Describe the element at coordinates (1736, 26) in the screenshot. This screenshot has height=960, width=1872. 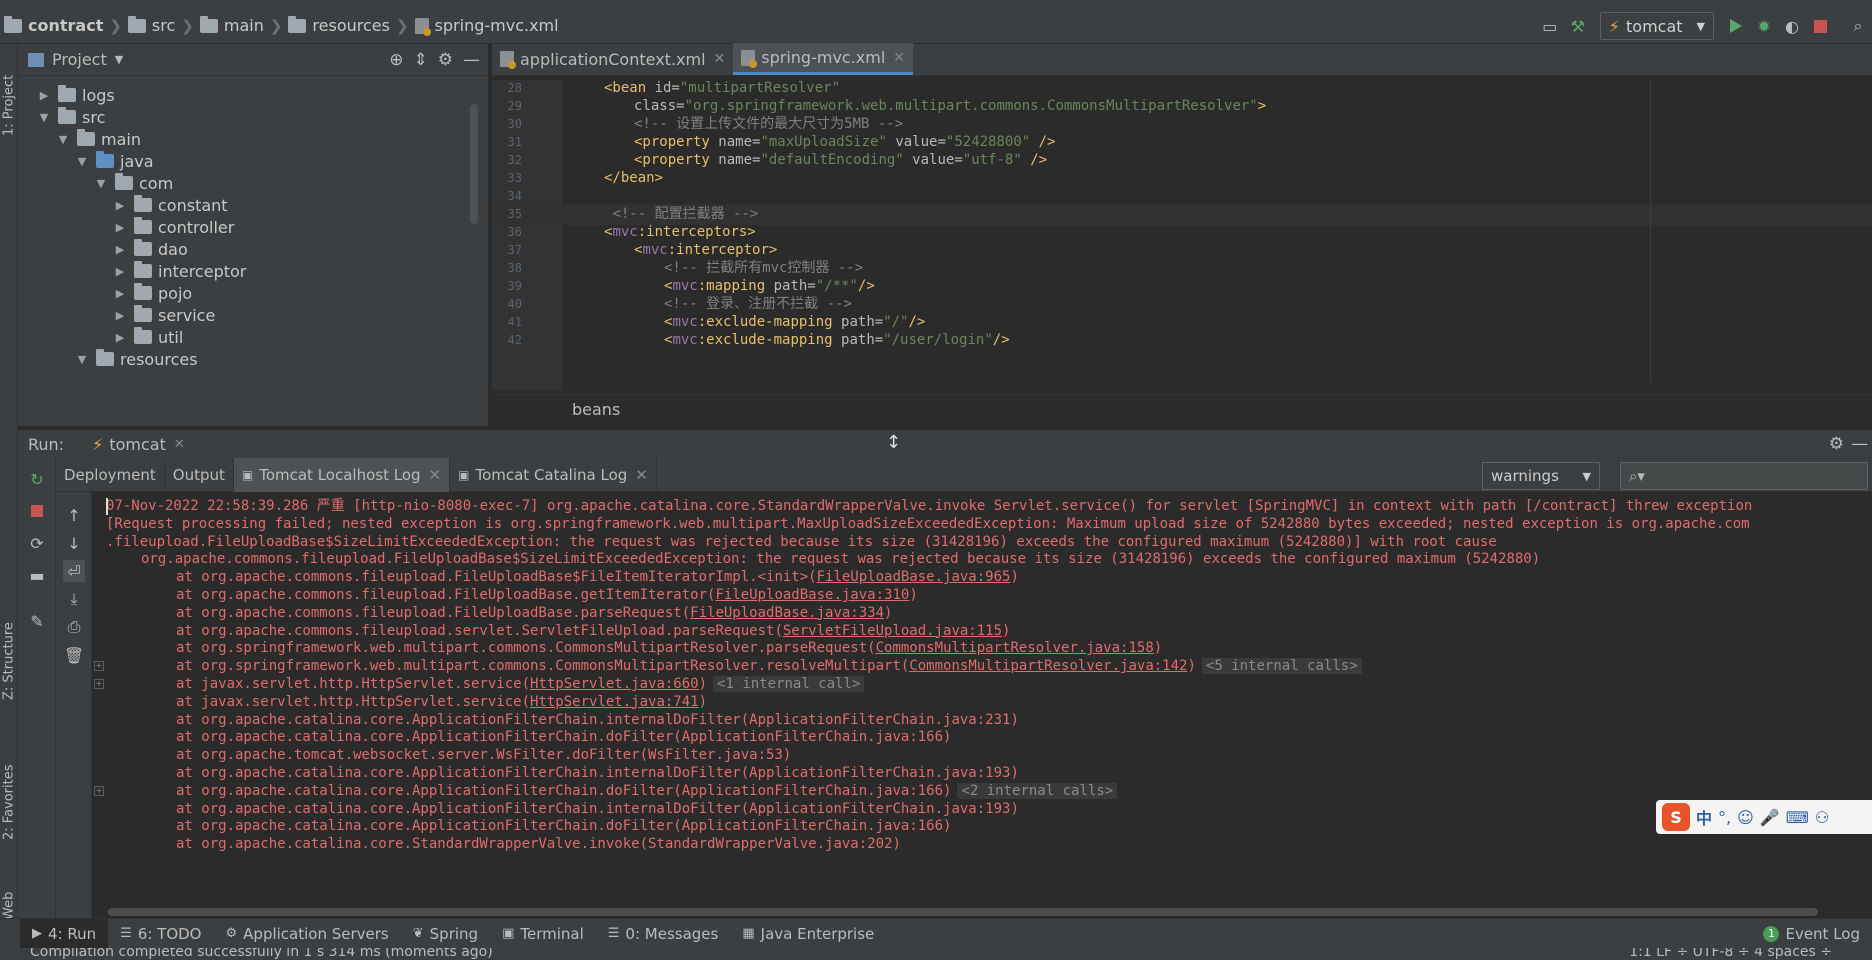
I see `run-button` at that location.